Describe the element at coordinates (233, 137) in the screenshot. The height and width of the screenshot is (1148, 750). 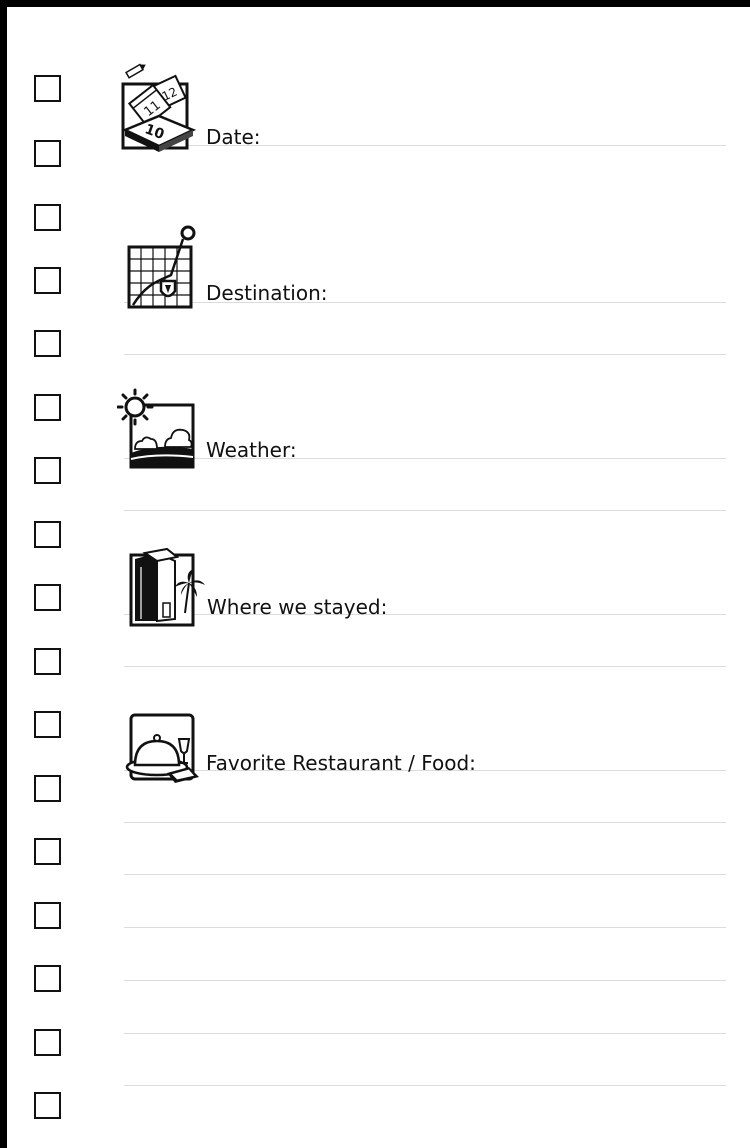
I see `date-label: Date:` at that location.